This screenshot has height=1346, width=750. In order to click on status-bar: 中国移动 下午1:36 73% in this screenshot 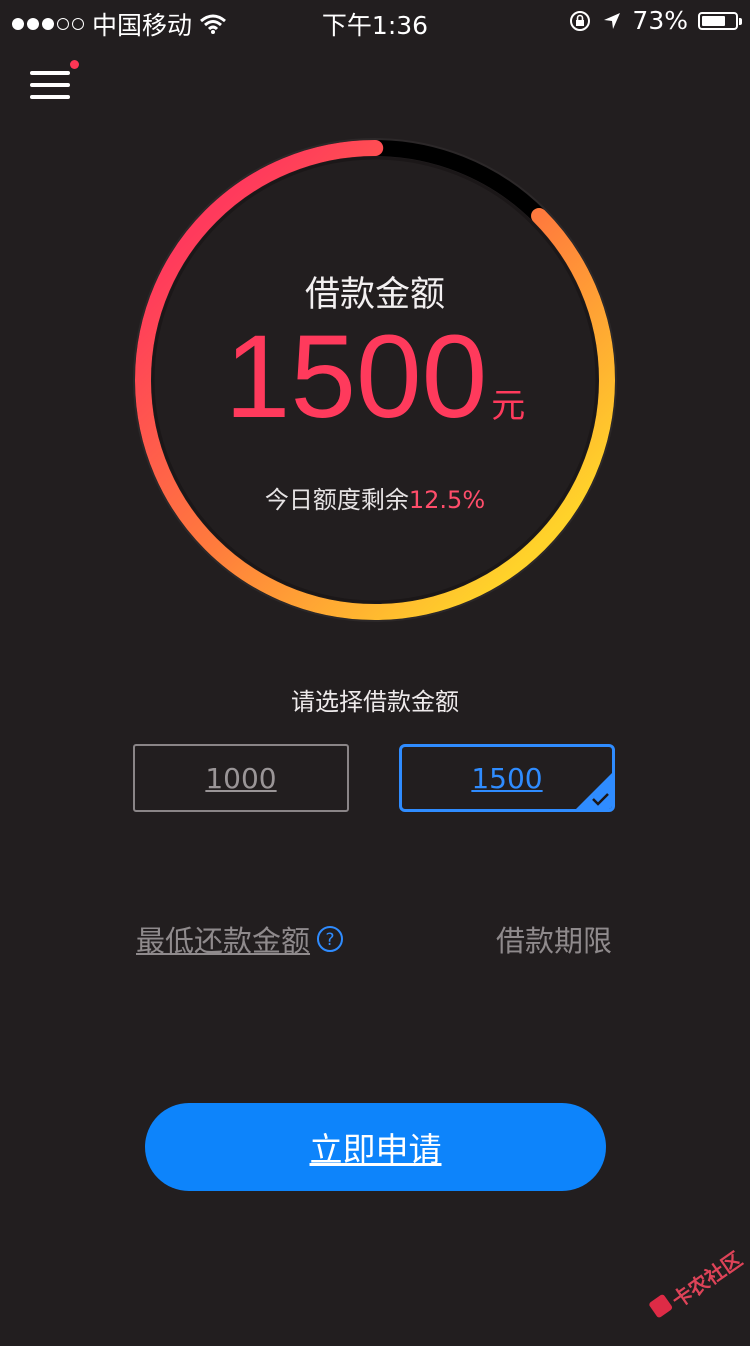, I will do `click(375, 20)`.